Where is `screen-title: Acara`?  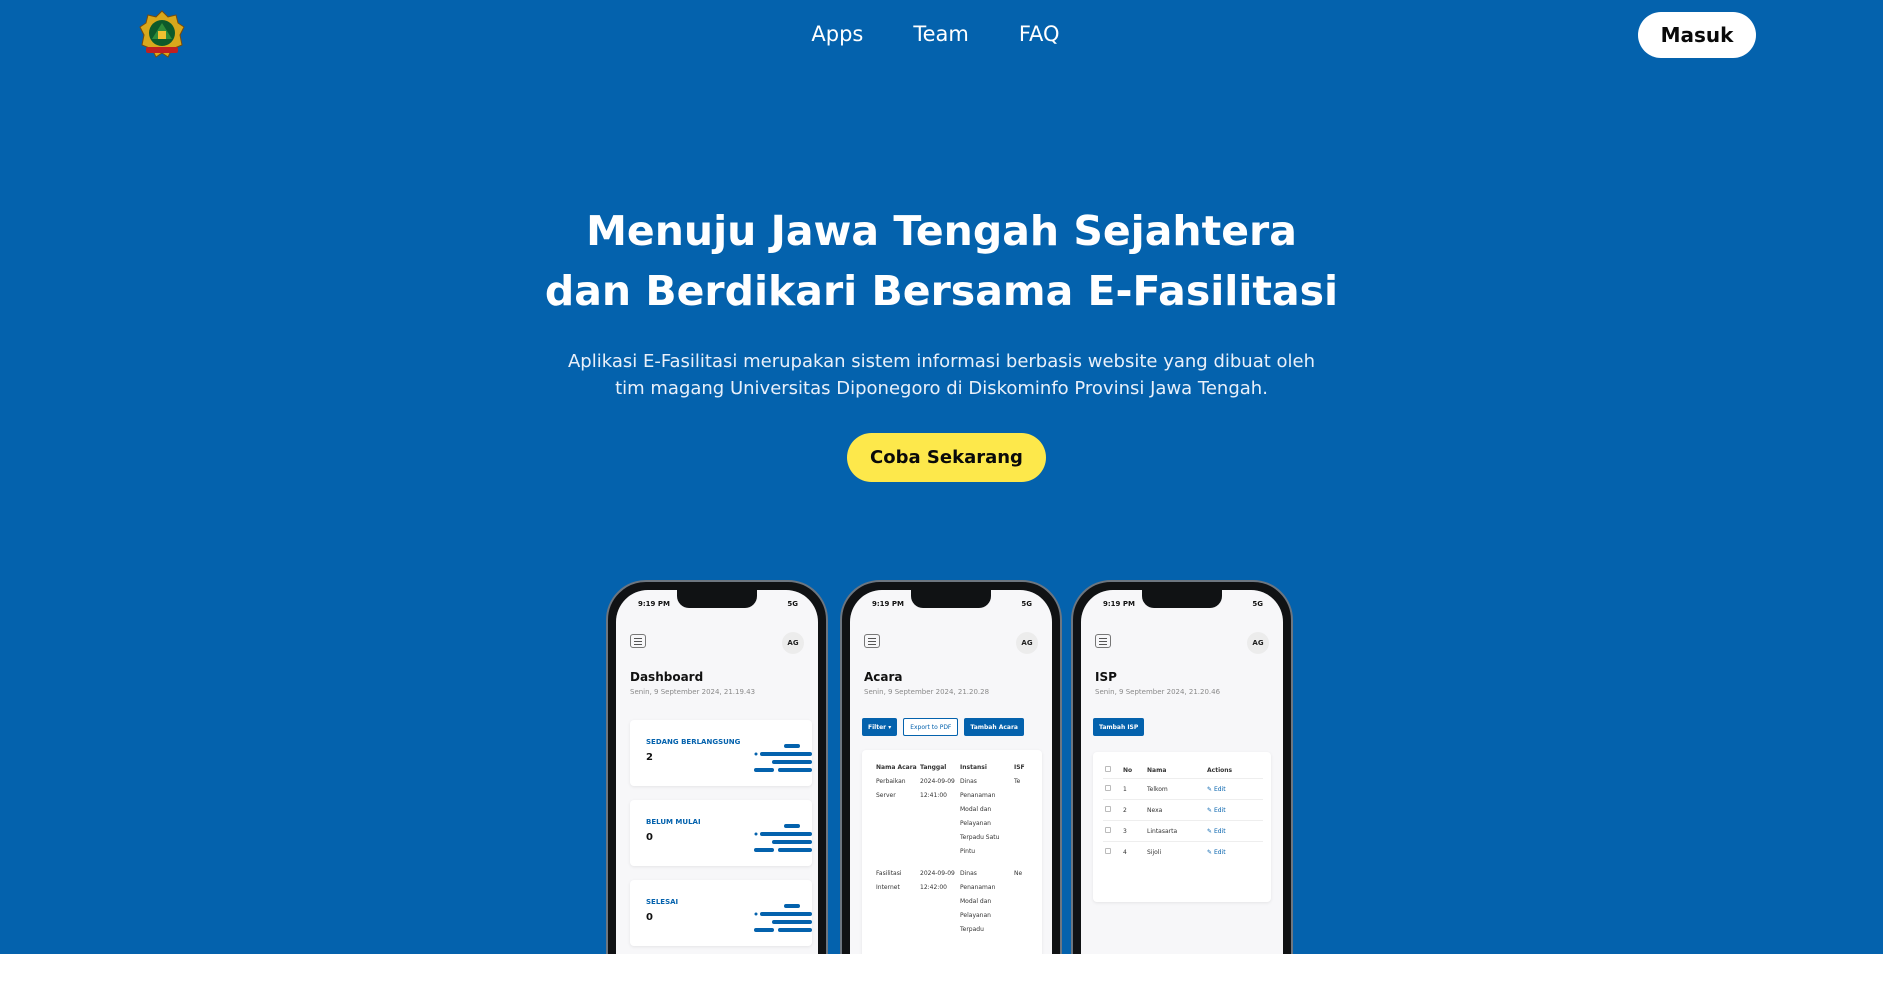
screen-title: Acara is located at coordinates (883, 677).